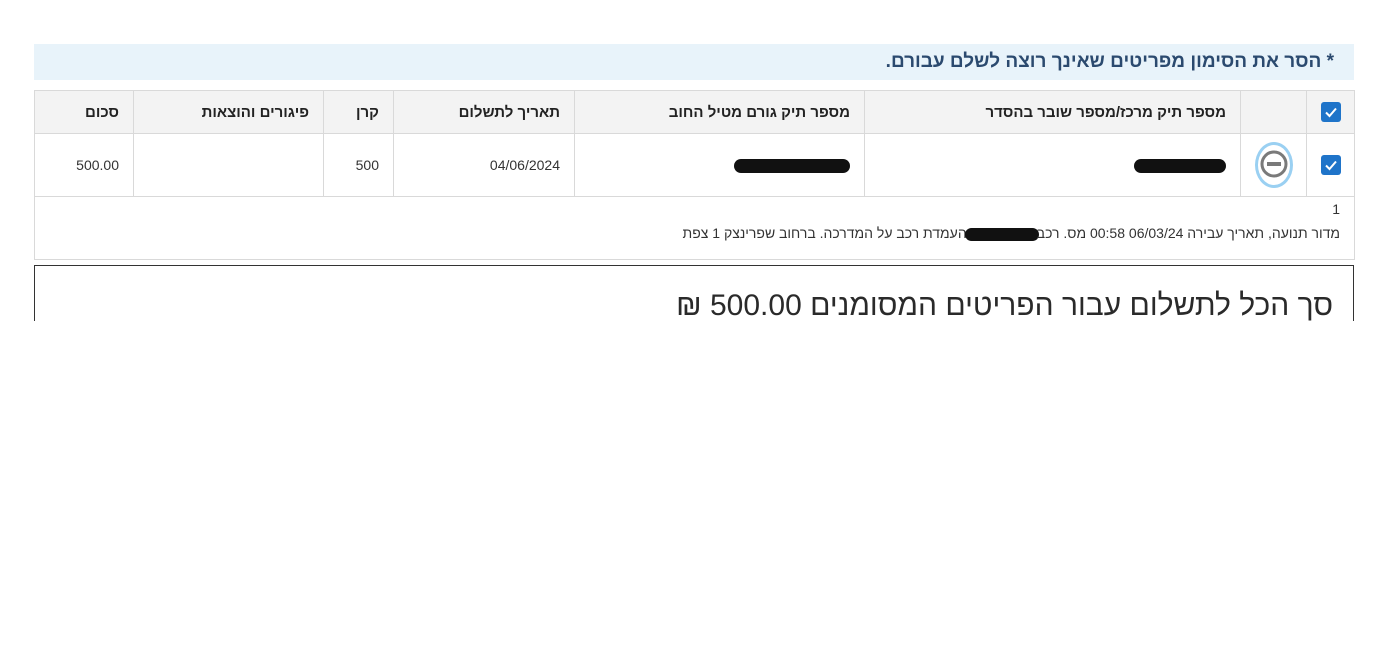 Image resolution: width=1376 pixels, height=648 pixels. Describe the element at coordinates (689, 305) in the screenshot. I see `currency-symbol: ₪` at that location.